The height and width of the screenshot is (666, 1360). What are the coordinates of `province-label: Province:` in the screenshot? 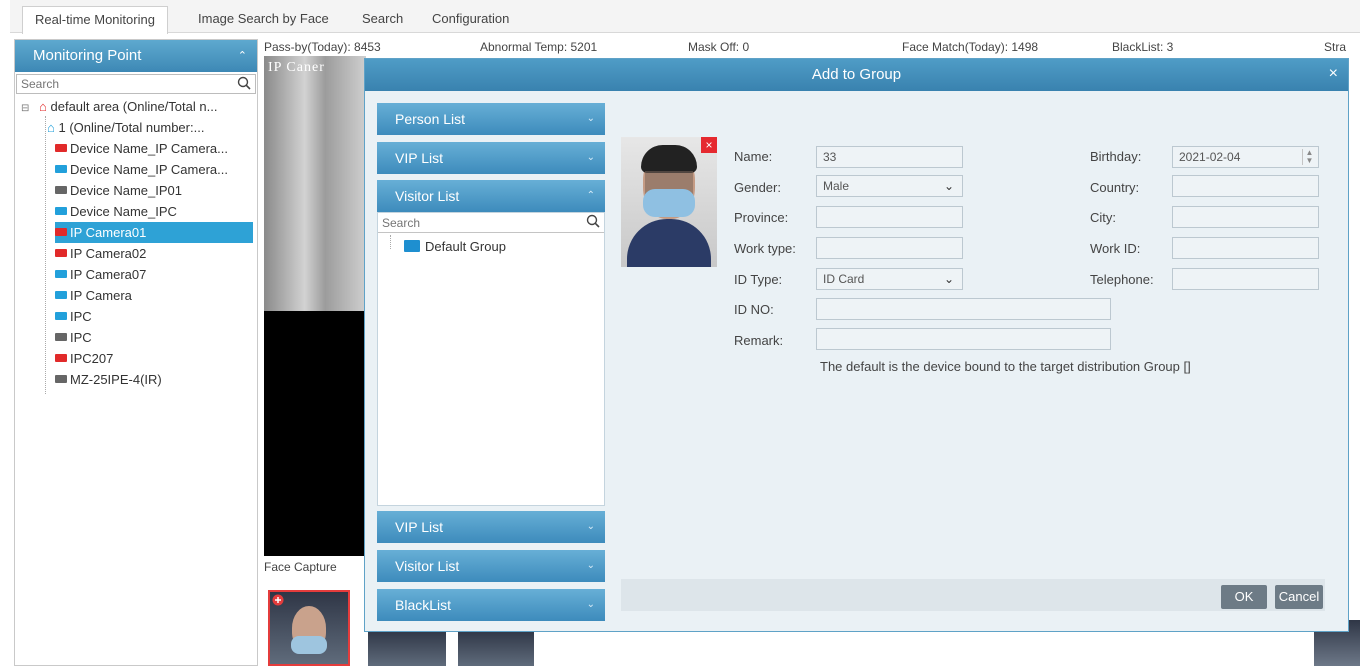 It's located at (761, 217).